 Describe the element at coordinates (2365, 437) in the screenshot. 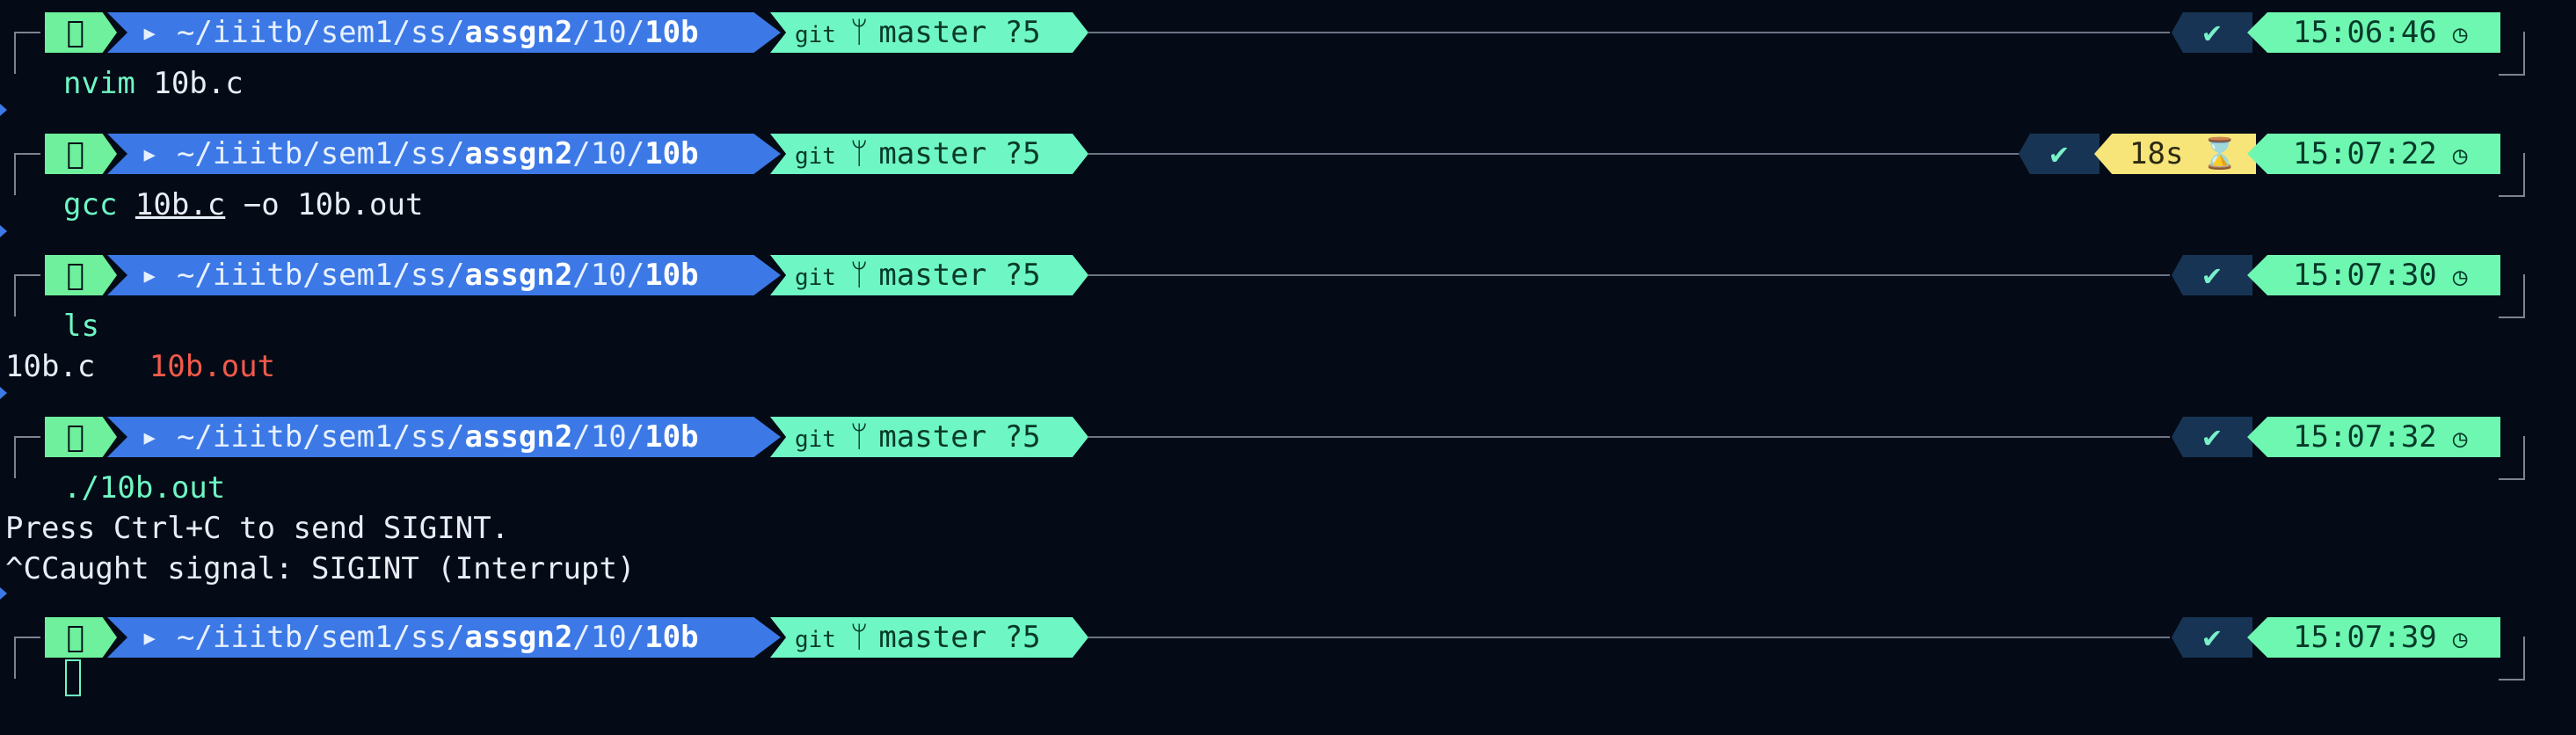

I see `timestamp: 15:07:32` at that location.